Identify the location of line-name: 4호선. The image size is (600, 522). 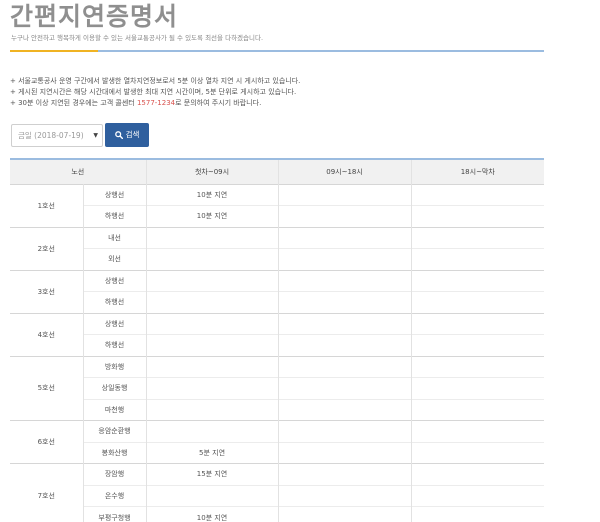
(46, 334).